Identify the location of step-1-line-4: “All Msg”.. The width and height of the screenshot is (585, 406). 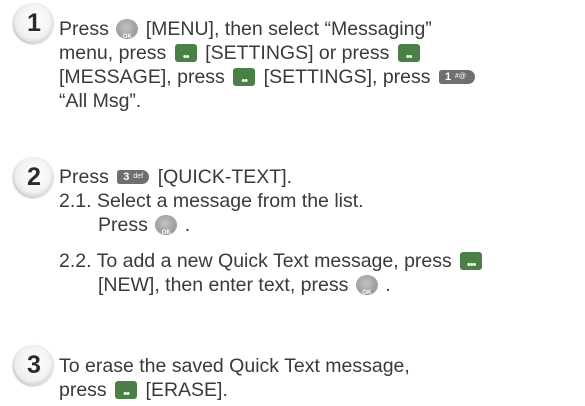
(100, 101).